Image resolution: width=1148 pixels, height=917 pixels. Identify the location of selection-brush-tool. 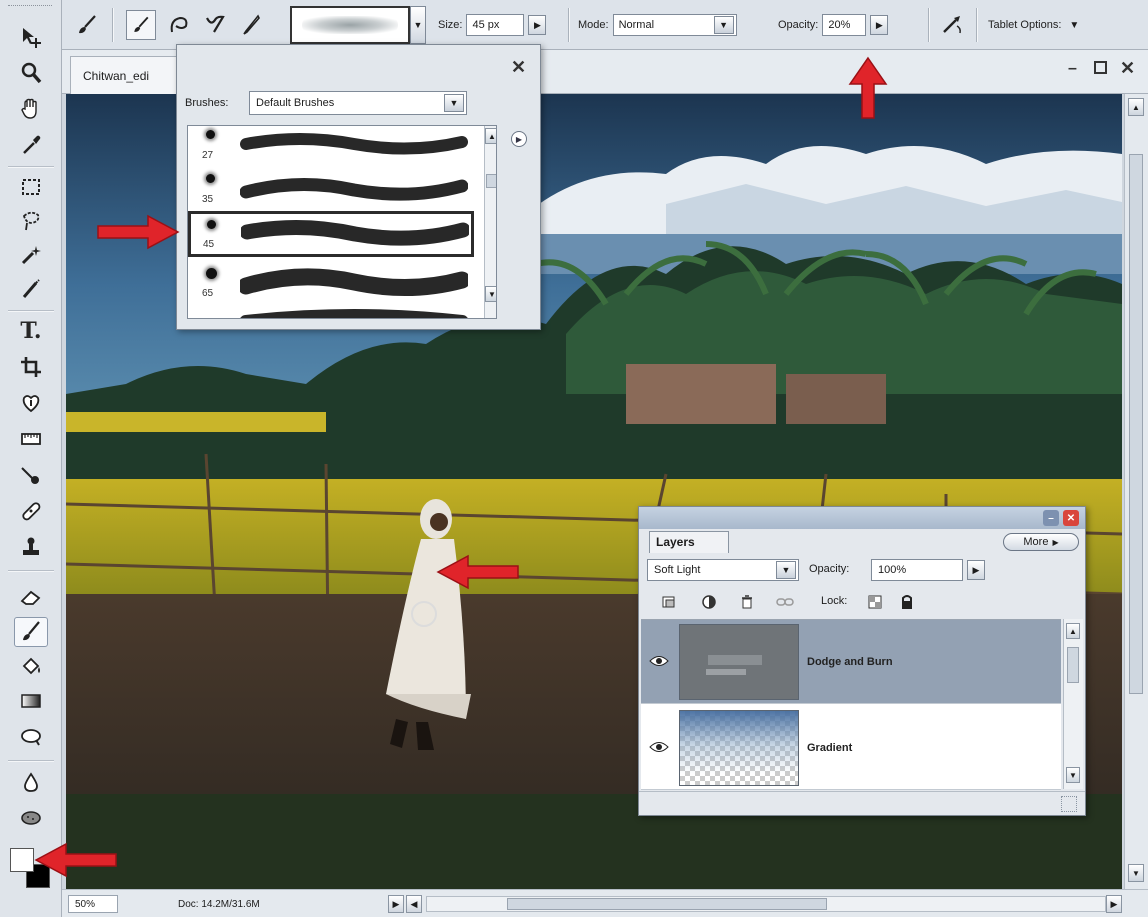
(31, 289).